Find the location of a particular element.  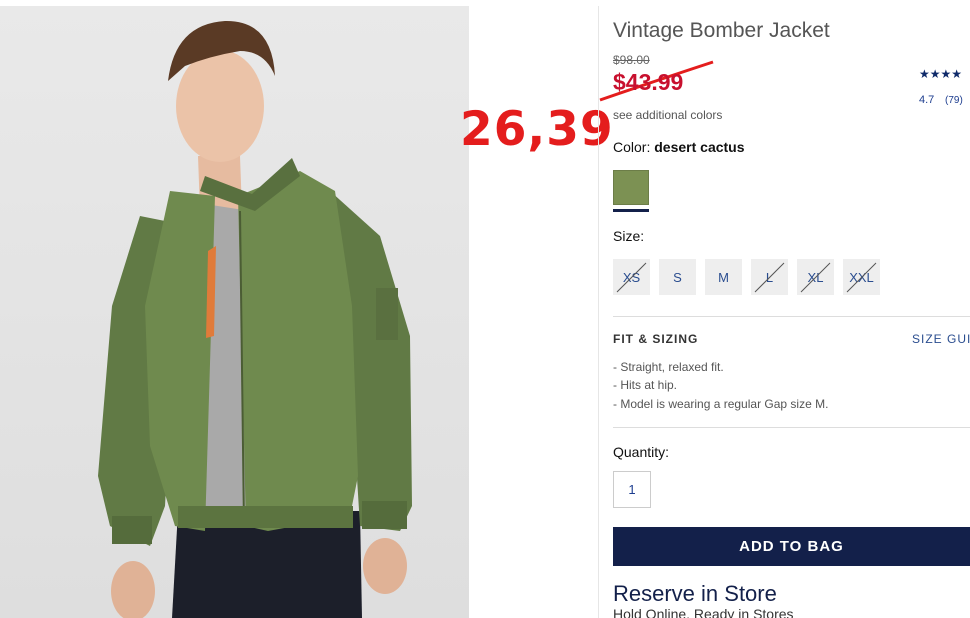

star-rating-icon: ★★★★ is located at coordinates (940, 74).